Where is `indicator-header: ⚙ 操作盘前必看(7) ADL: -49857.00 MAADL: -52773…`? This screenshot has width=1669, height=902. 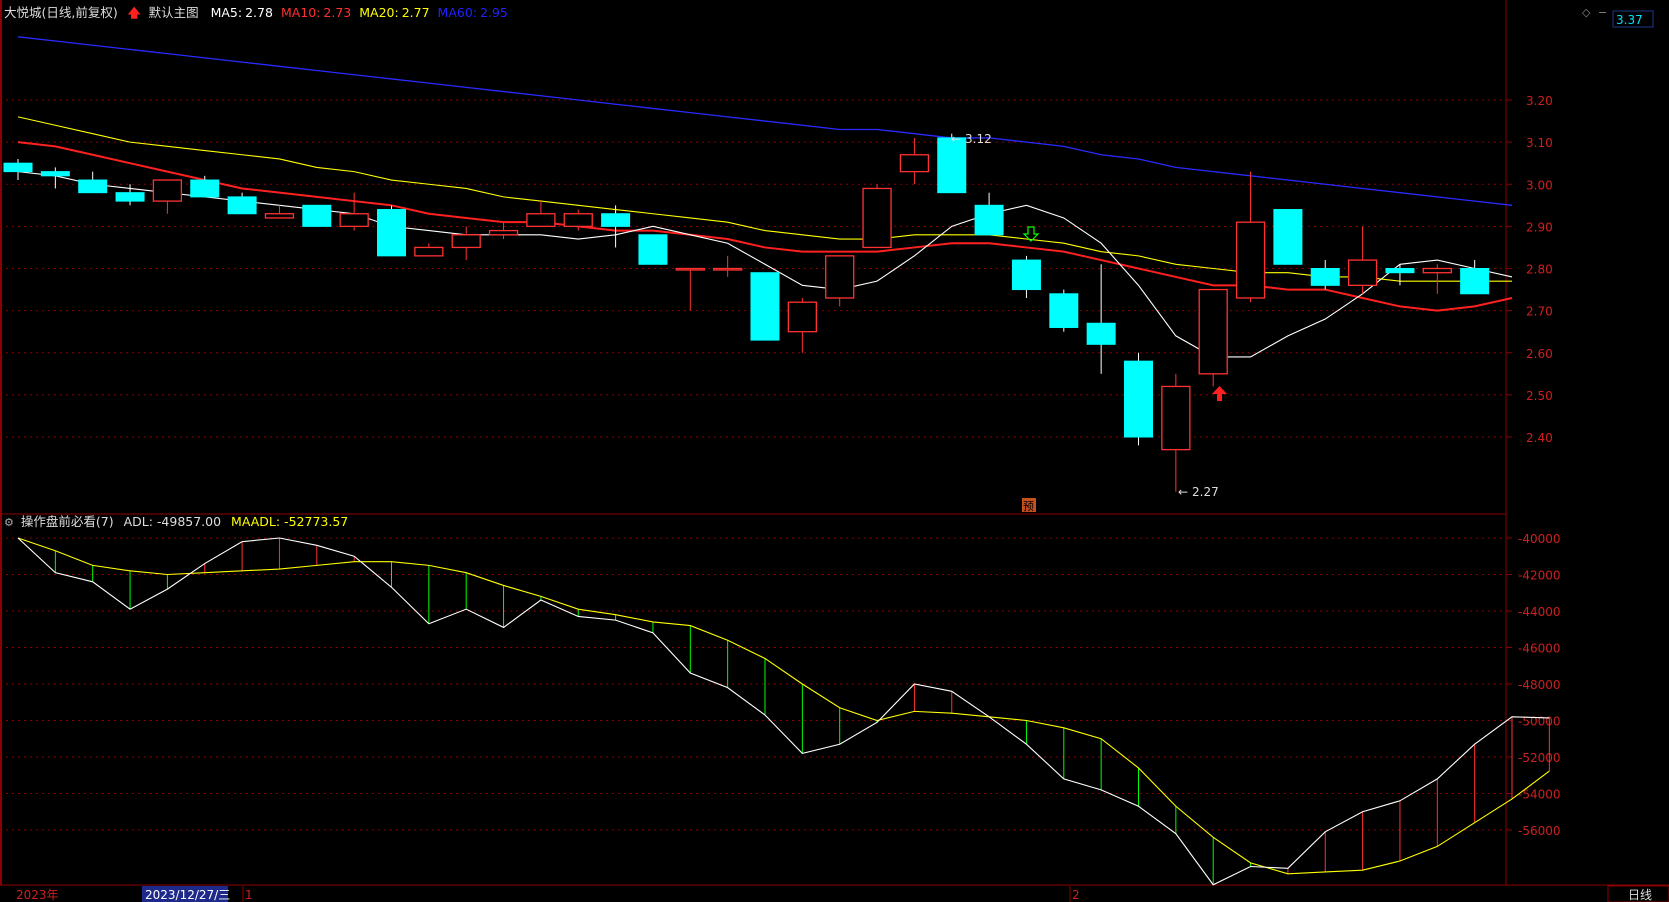 indicator-header: ⚙ 操作盘前必看(7) ADL: -49857.00 MAADL: -52773… is located at coordinates (176, 522).